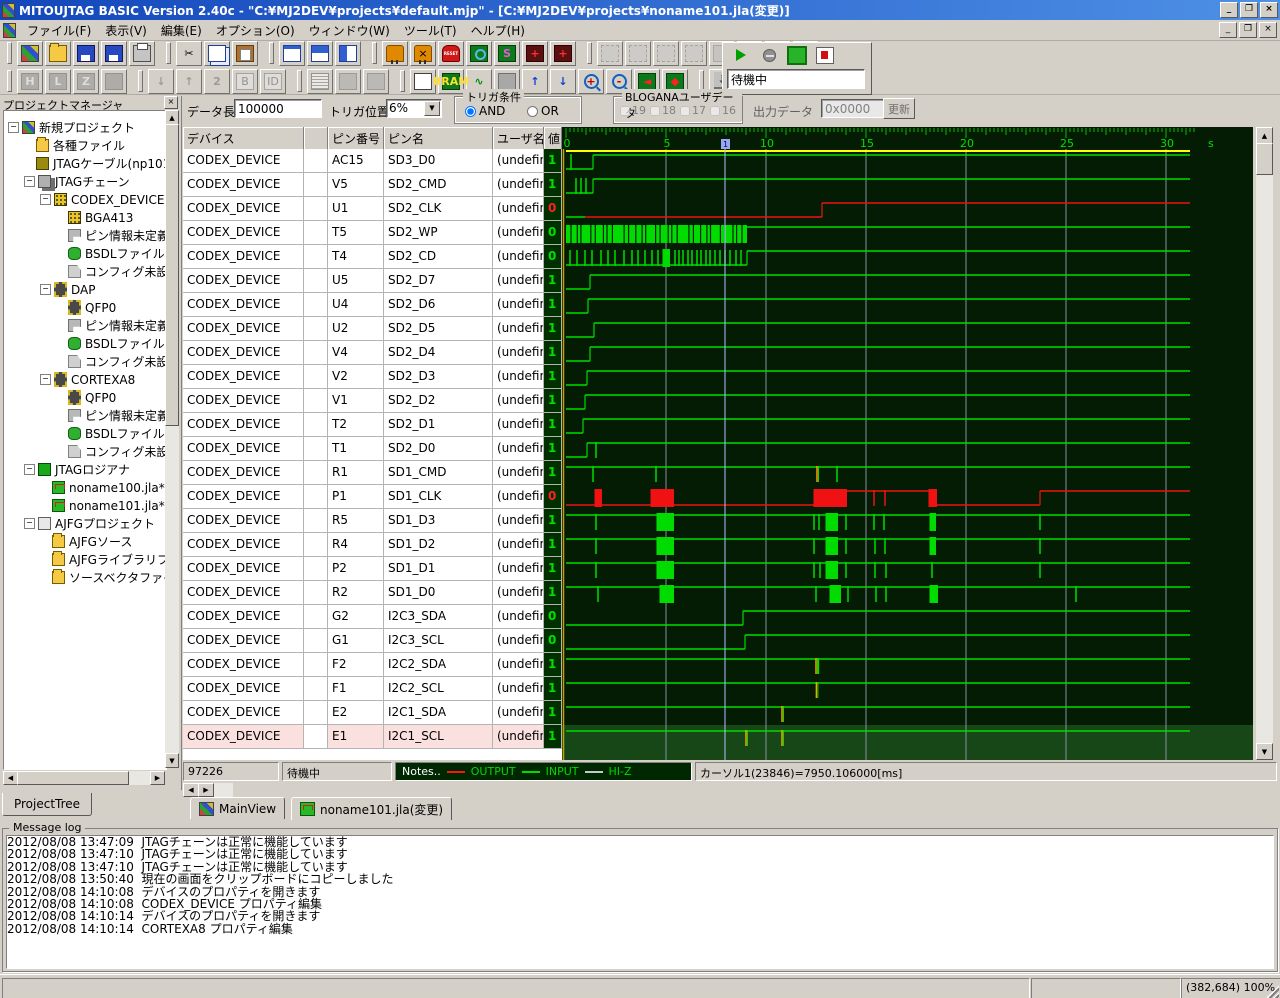 Image resolution: width=1280 pixels, height=998 pixels. What do you see at coordinates (553, 138) in the screenshot?
I see `column-header: 値` at bounding box center [553, 138].